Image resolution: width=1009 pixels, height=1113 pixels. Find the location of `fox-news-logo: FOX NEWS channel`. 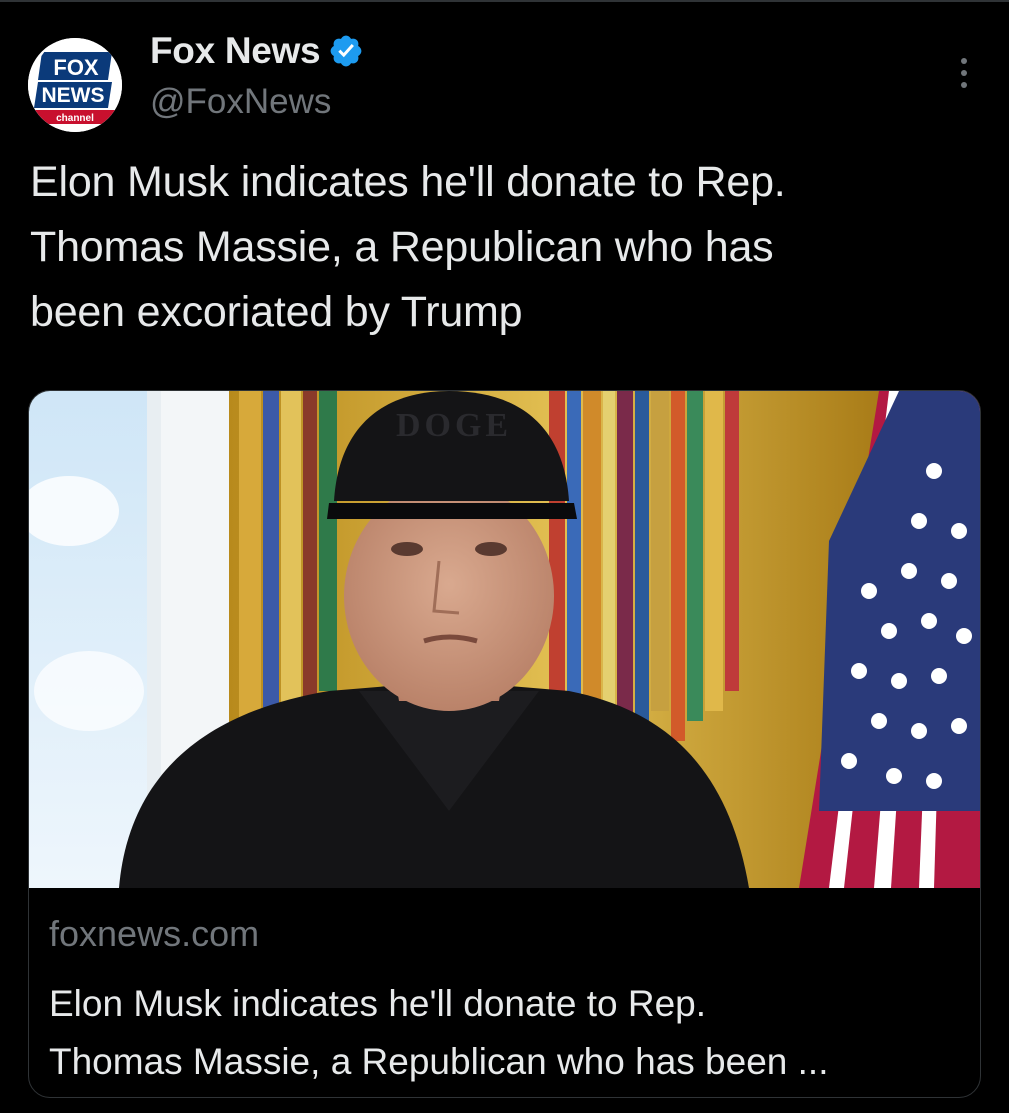

fox-news-logo: FOX NEWS channel is located at coordinates (75, 85).